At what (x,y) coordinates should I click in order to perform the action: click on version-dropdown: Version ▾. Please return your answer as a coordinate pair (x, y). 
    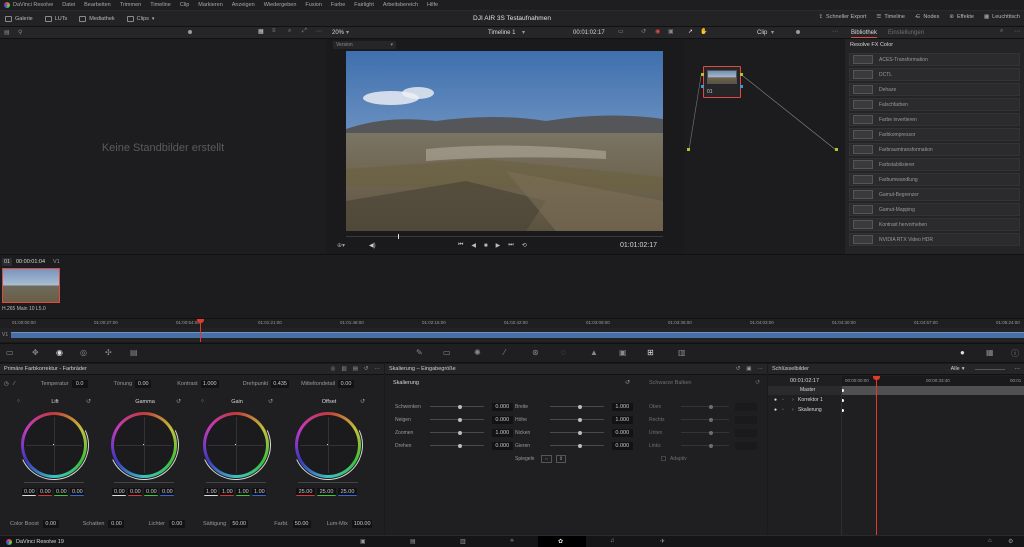
    Looking at the image, I should click on (364, 45).